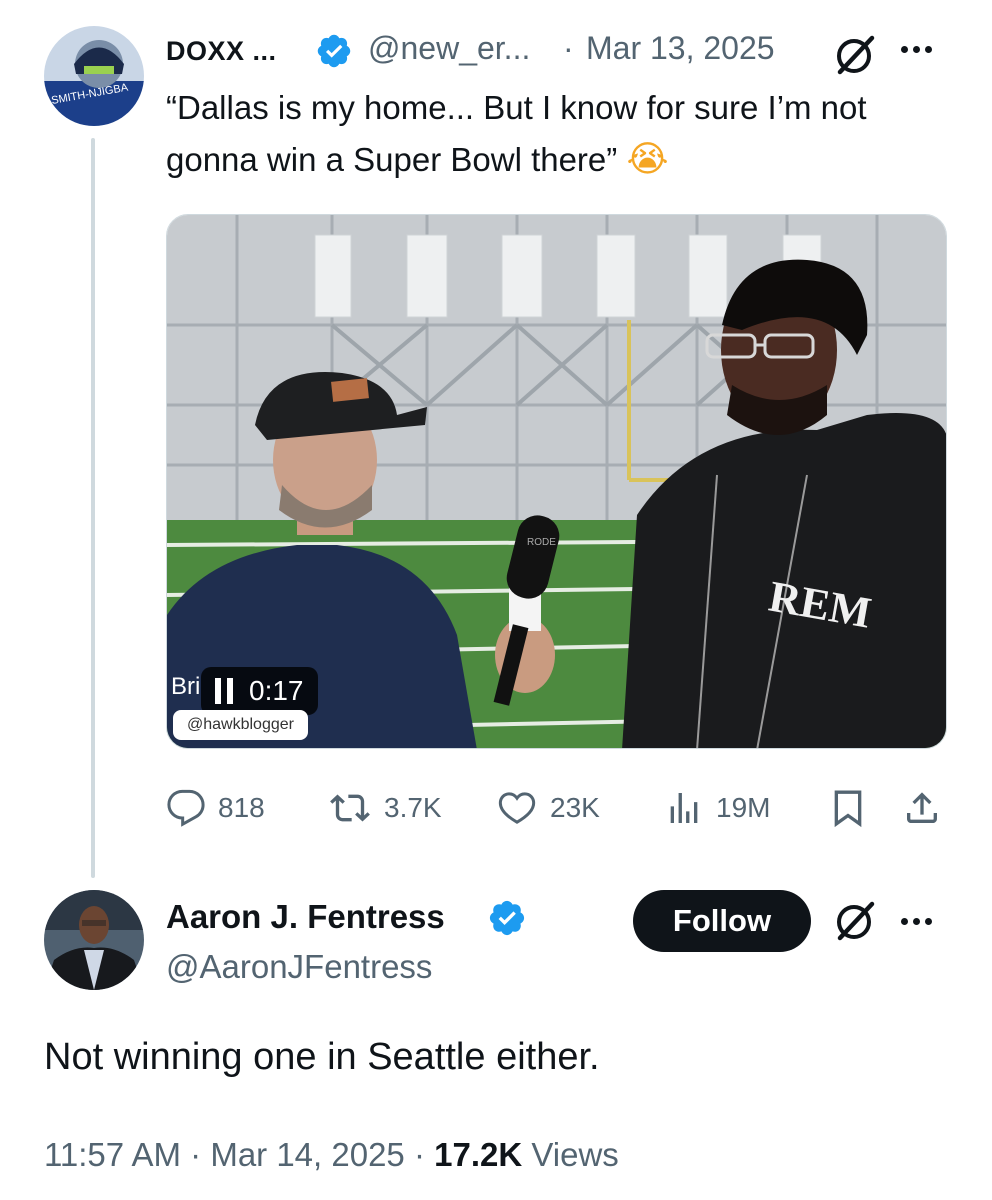  What do you see at coordinates (112, 1154) in the screenshot?
I see `reply-time: 11:57 AM` at bounding box center [112, 1154].